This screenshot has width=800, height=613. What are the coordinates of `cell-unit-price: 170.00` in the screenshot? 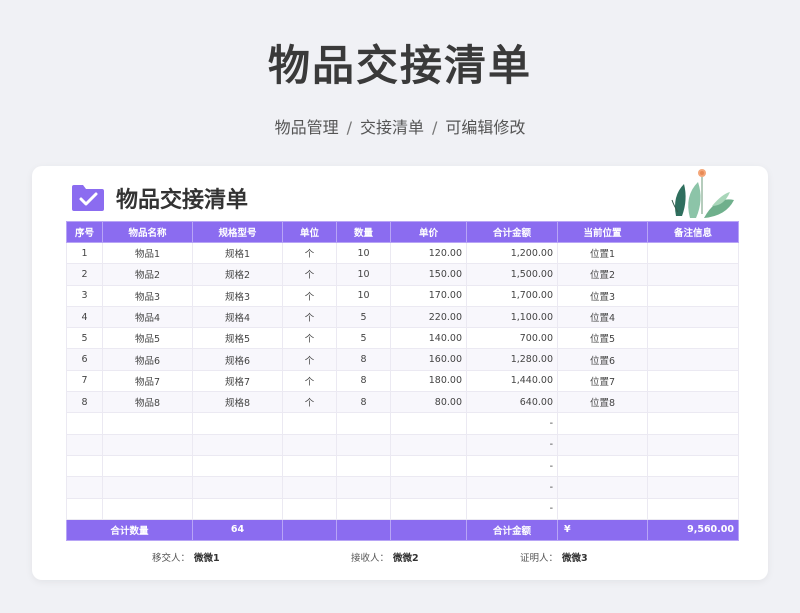 It's located at (428, 295).